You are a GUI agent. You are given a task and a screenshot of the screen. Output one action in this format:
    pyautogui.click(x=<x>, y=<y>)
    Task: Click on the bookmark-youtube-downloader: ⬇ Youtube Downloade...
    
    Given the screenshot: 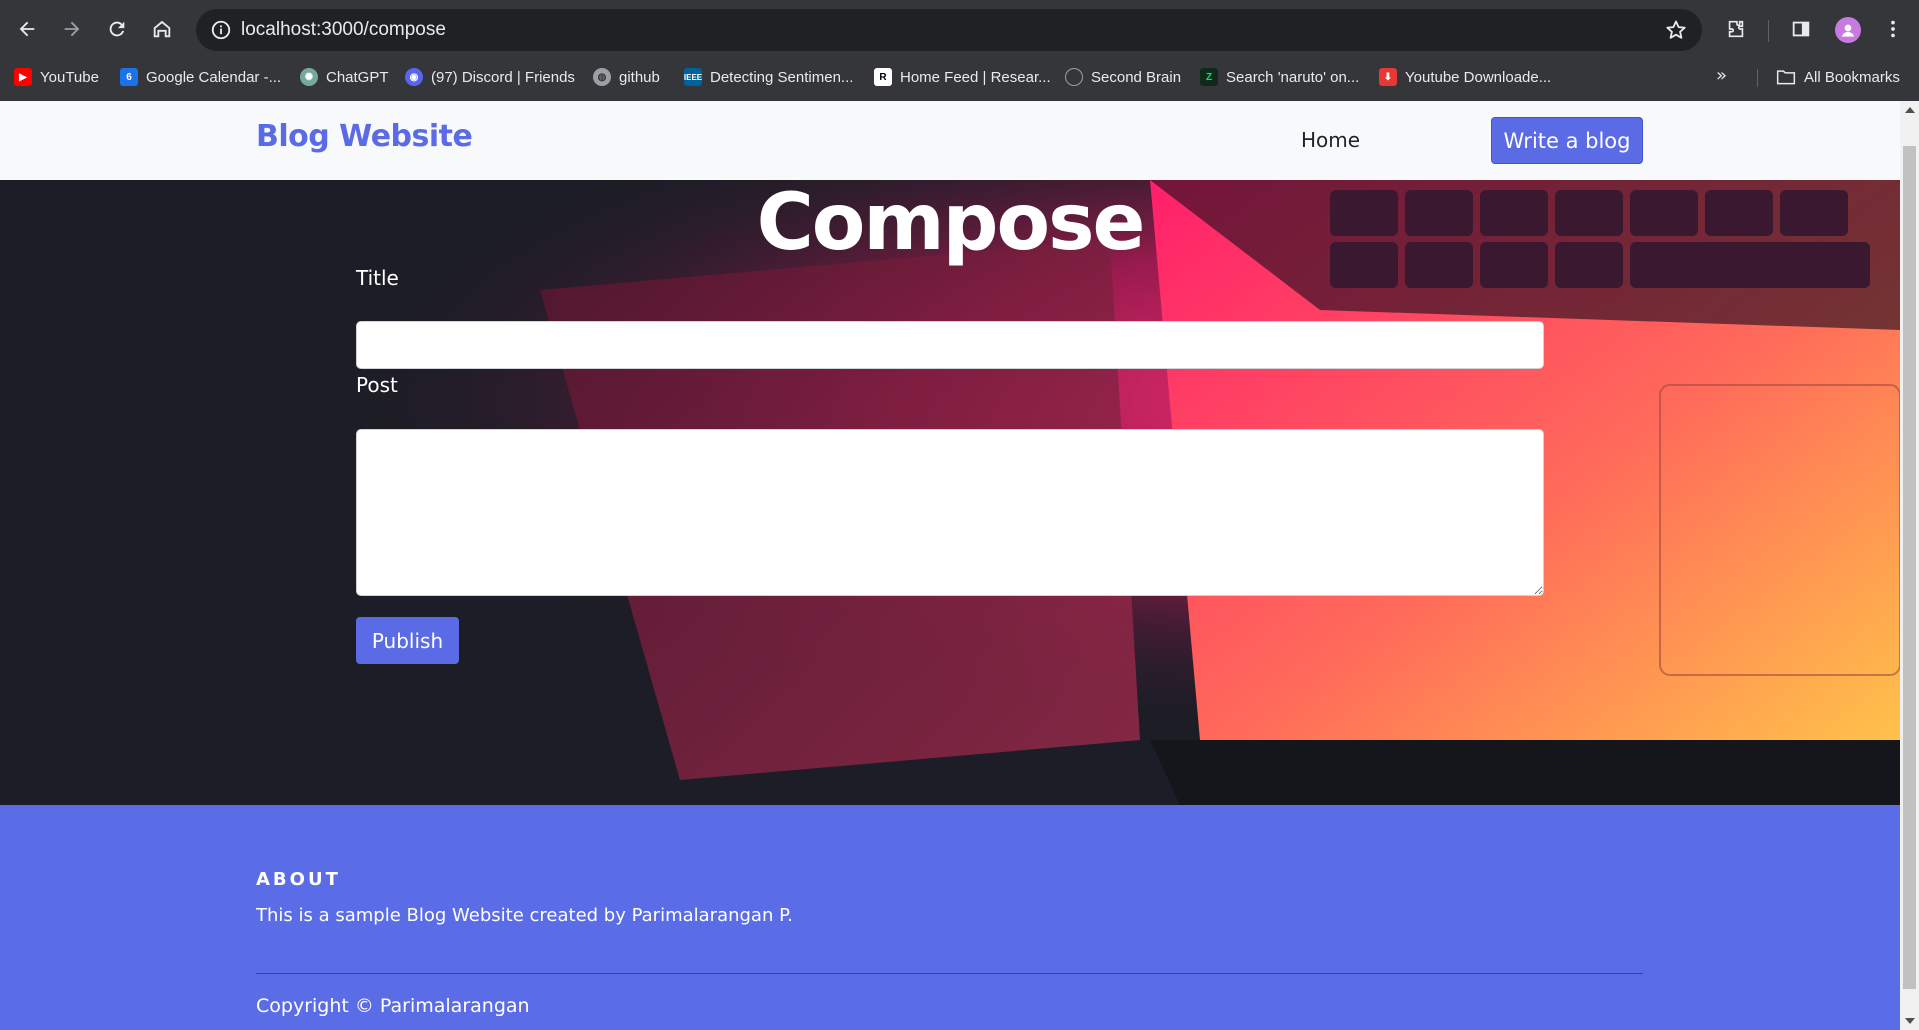 What is the action you would take?
    pyautogui.click(x=1465, y=77)
    